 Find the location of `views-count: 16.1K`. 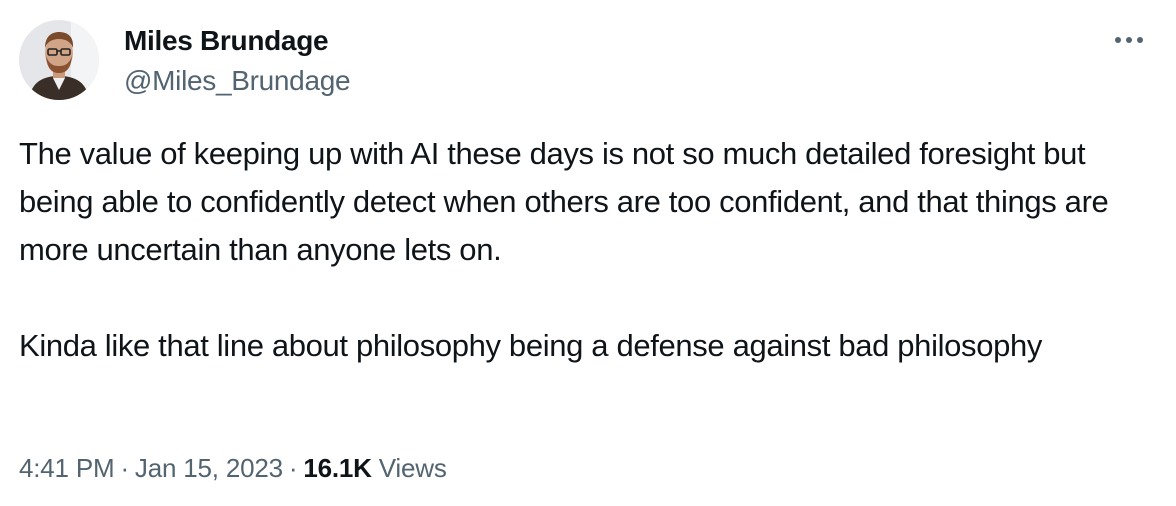

views-count: 16.1K is located at coordinates (337, 468).